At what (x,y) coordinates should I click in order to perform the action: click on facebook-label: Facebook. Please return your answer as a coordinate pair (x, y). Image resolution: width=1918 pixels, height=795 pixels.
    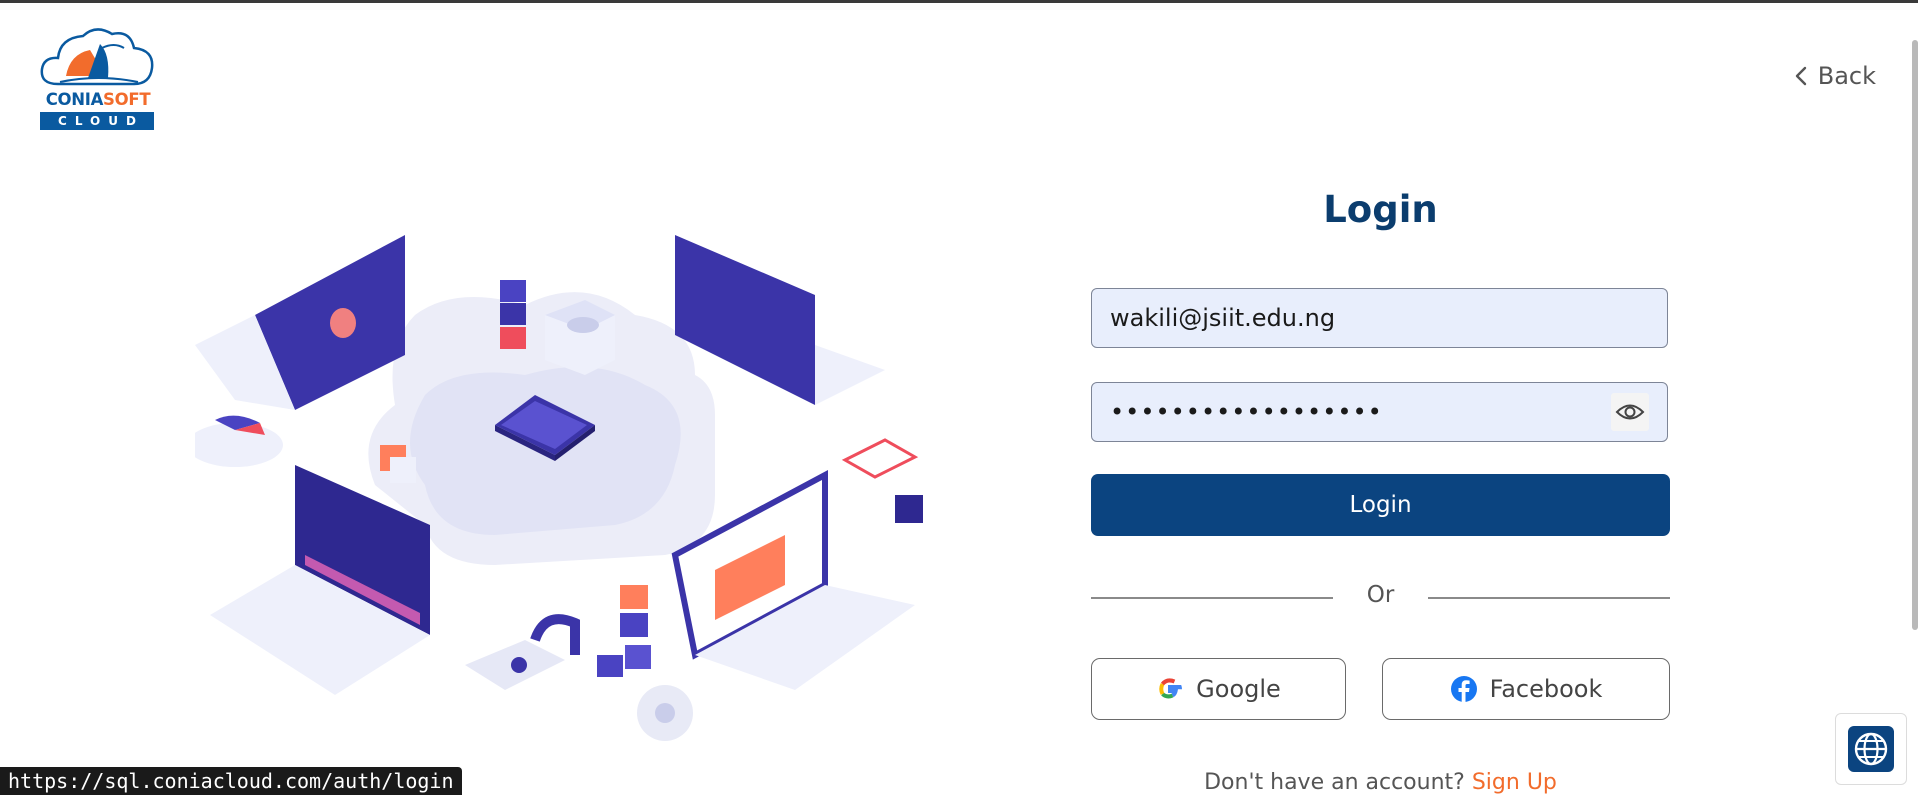
    Looking at the image, I should click on (1546, 689).